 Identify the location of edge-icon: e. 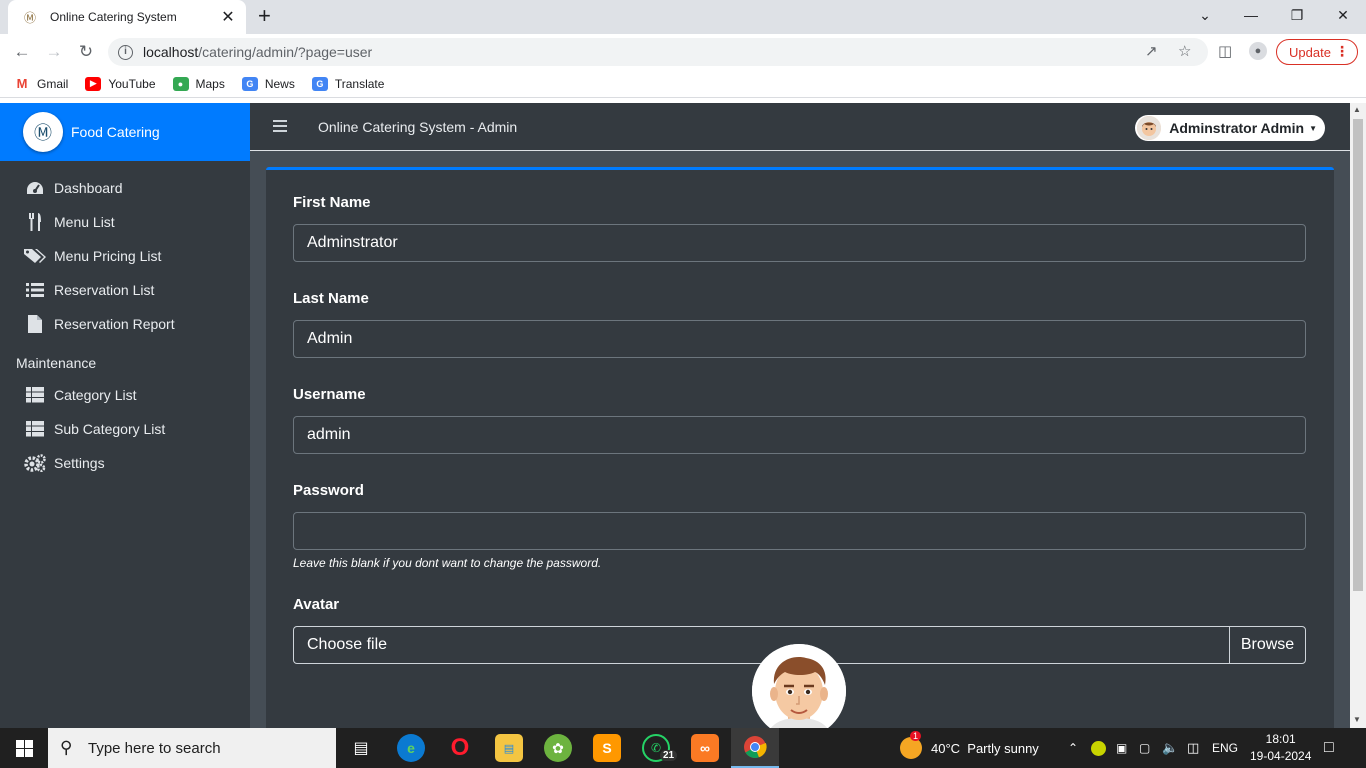
(411, 748).